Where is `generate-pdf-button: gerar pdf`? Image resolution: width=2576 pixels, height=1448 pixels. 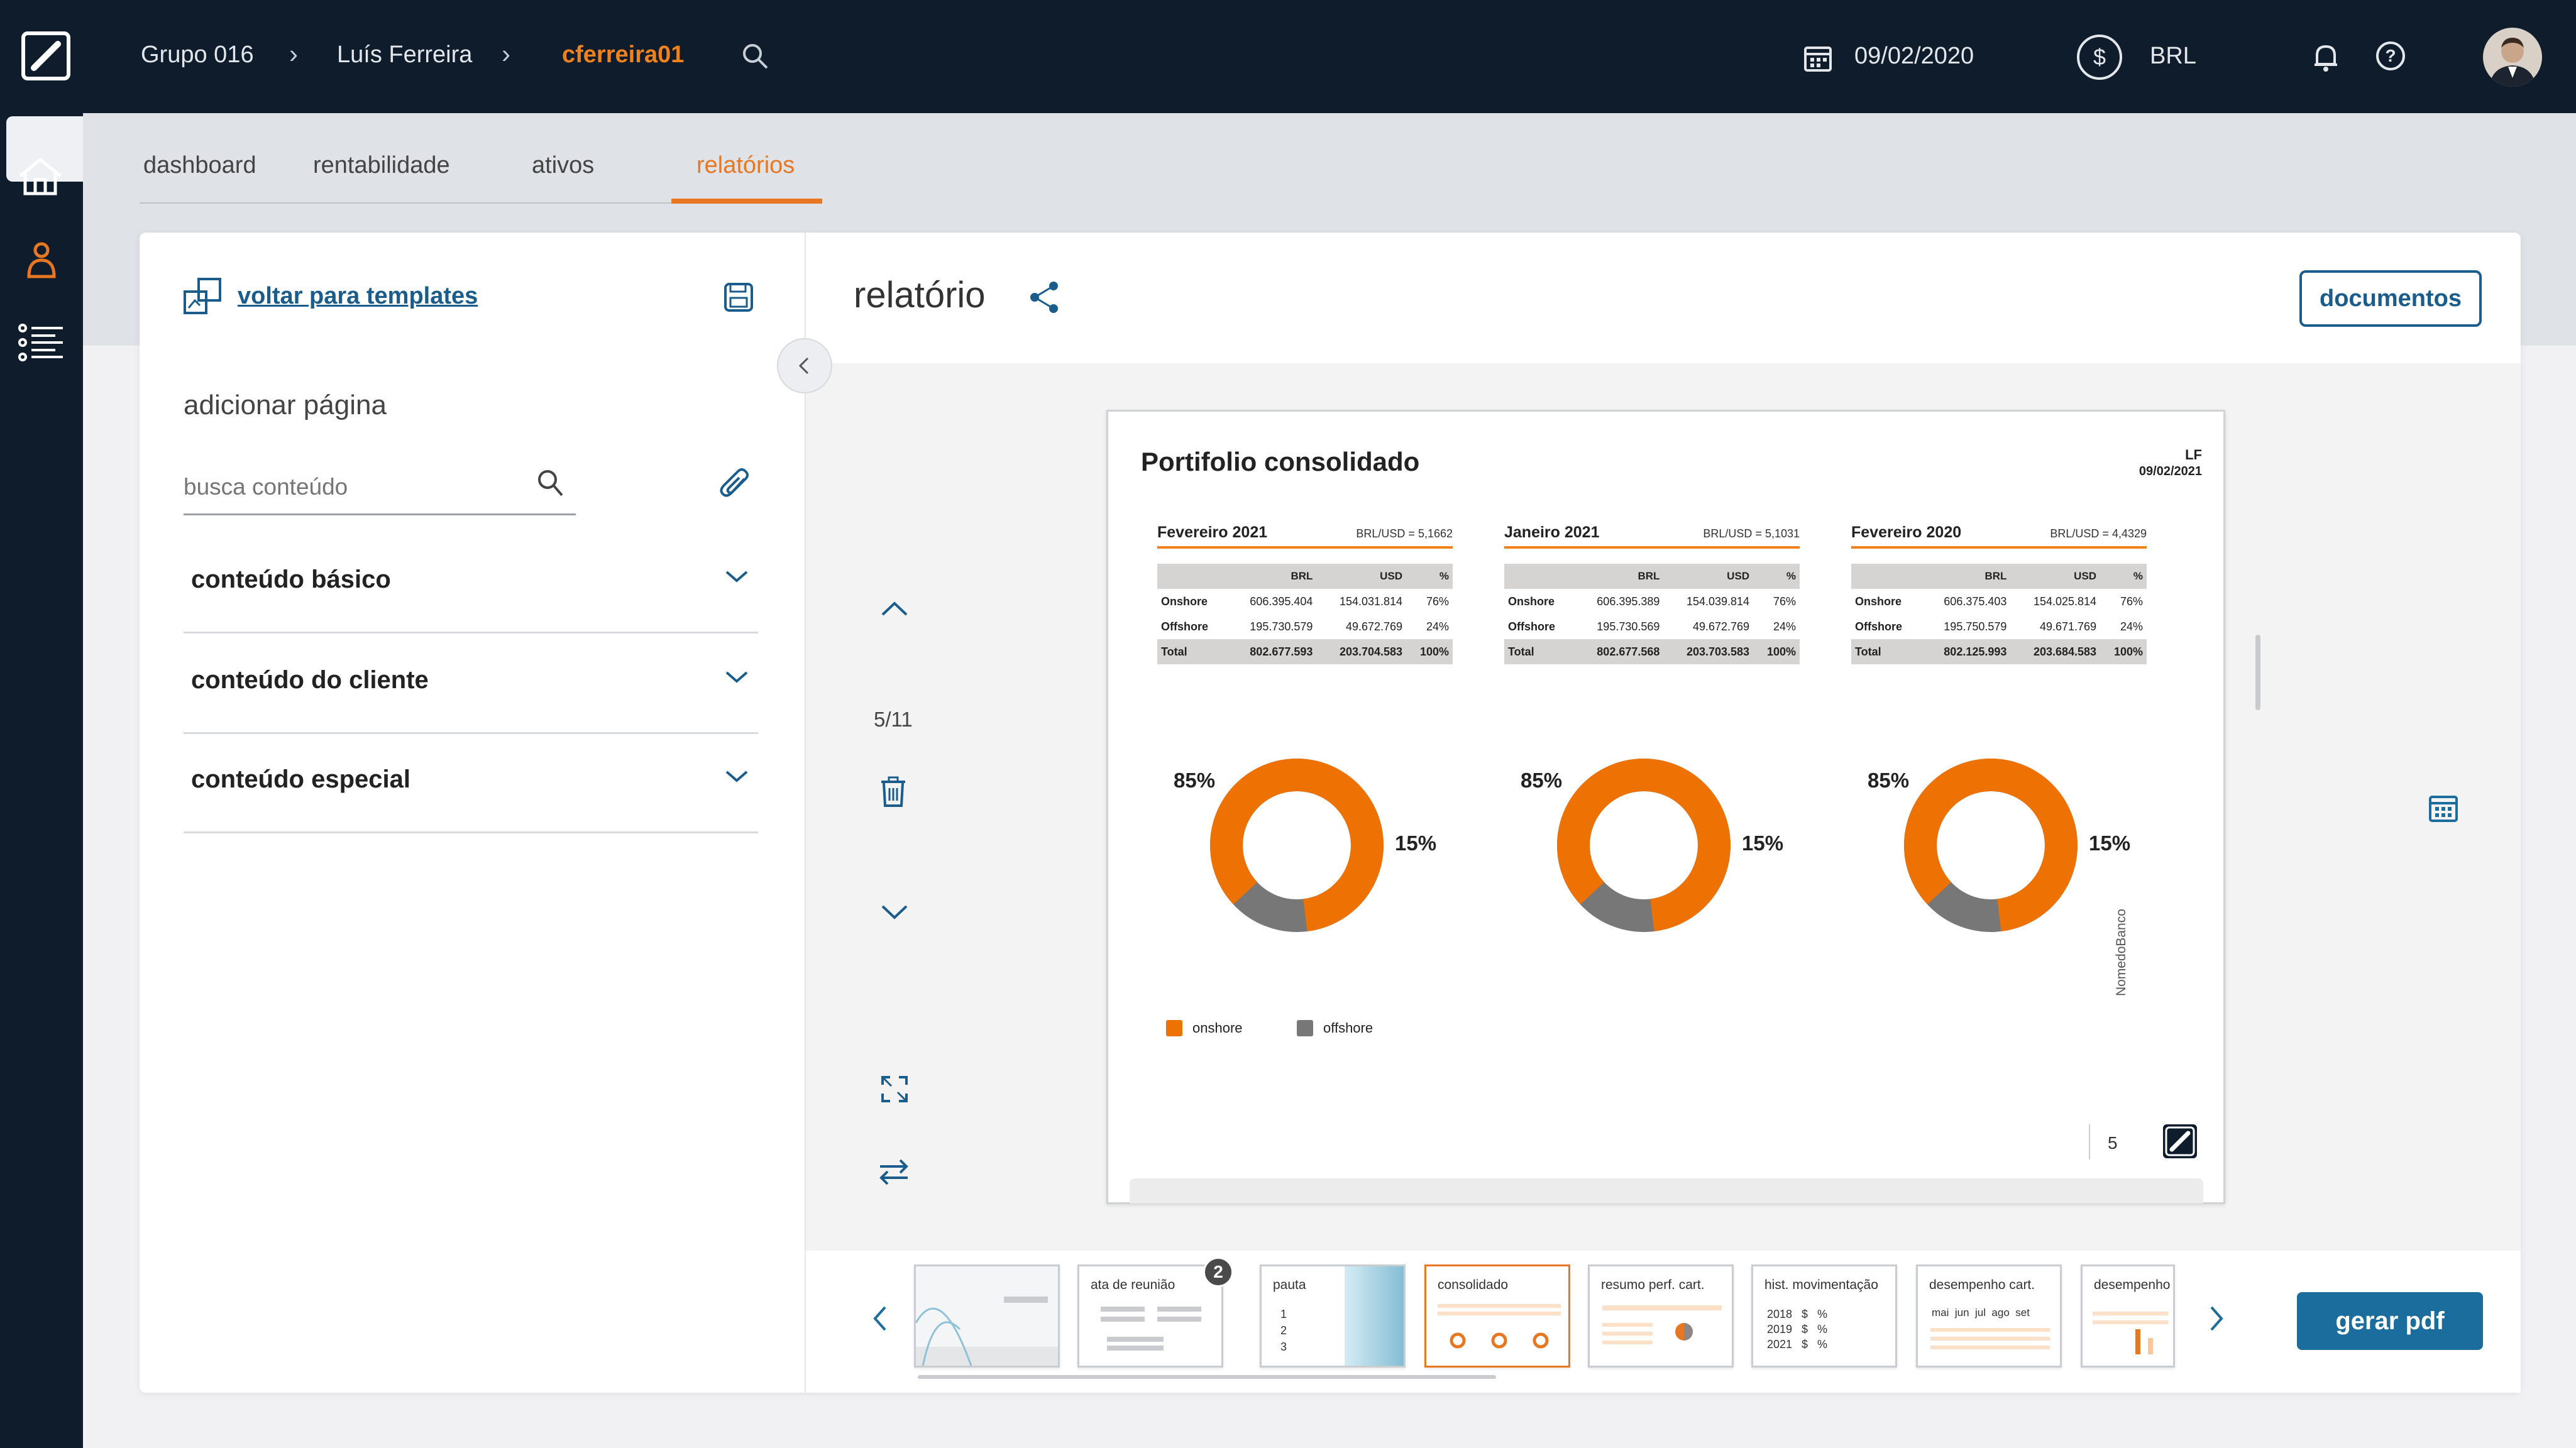 generate-pdf-button: gerar pdf is located at coordinates (2390, 1321).